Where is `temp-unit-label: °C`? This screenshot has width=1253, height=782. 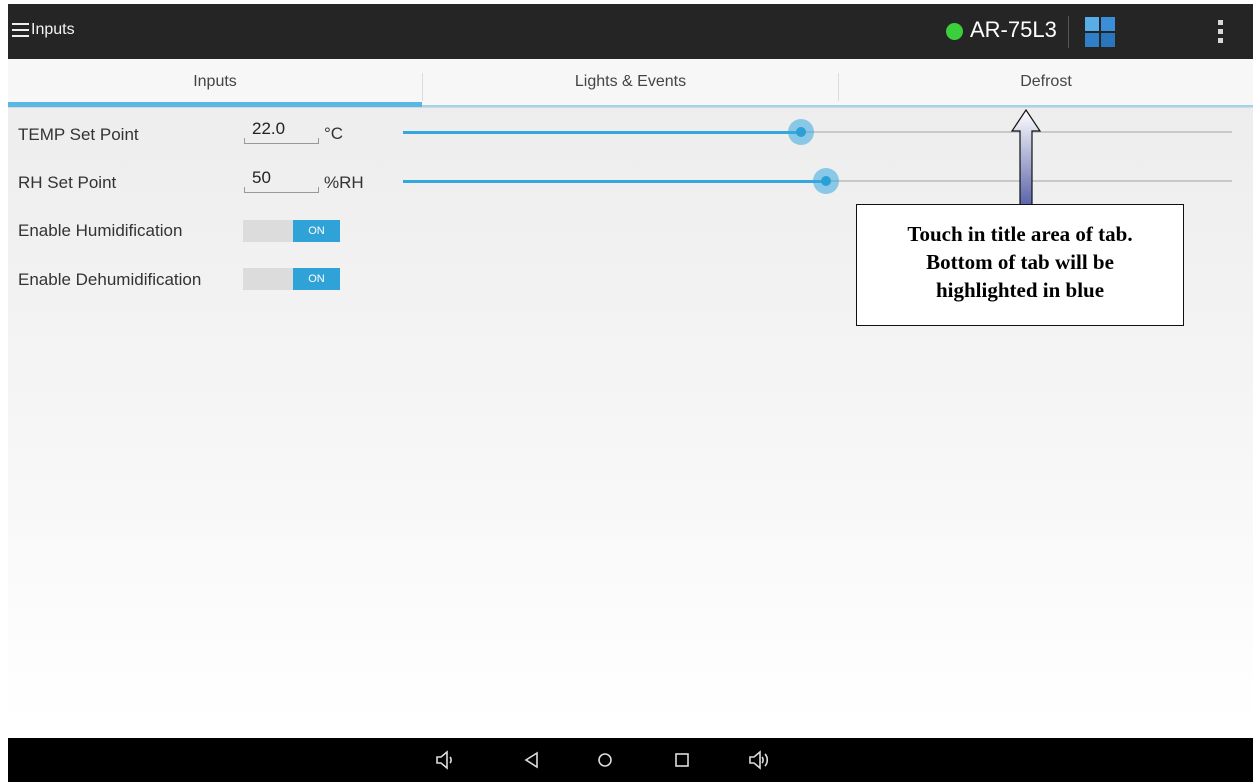
temp-unit-label: °C is located at coordinates (334, 133).